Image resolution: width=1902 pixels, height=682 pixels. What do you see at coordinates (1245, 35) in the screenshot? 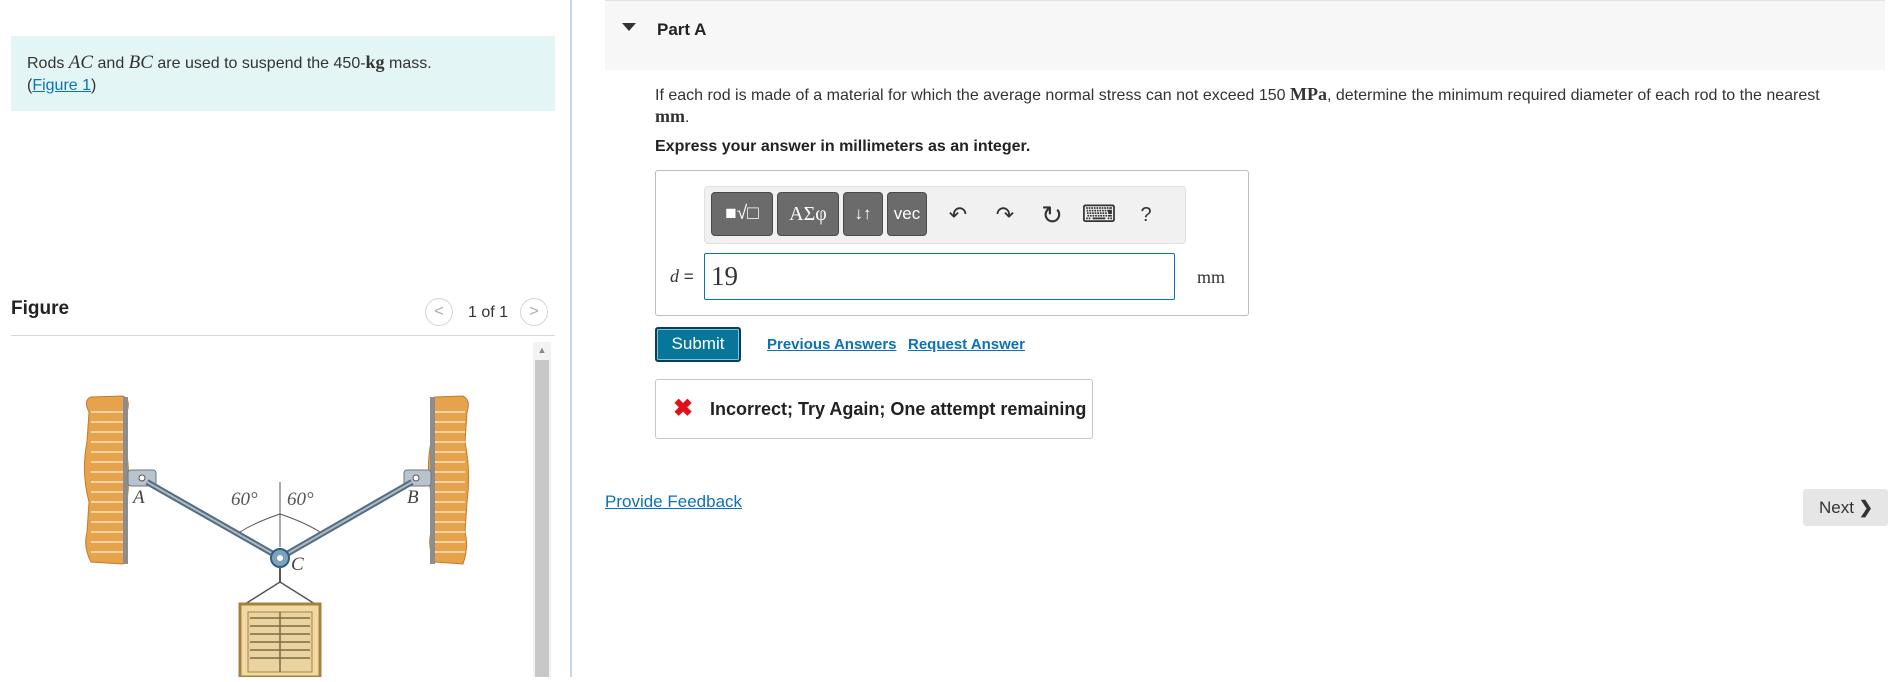
I see `part-a-header: Part A` at bounding box center [1245, 35].